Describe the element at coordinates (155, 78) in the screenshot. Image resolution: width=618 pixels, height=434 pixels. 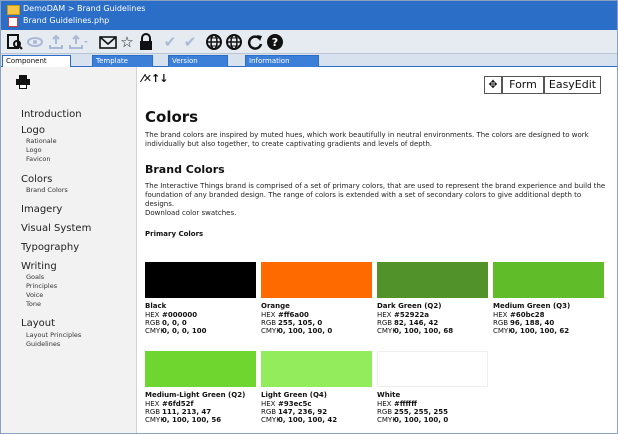
I see `edit-toolbar: ⁄✕↑↓` at that location.